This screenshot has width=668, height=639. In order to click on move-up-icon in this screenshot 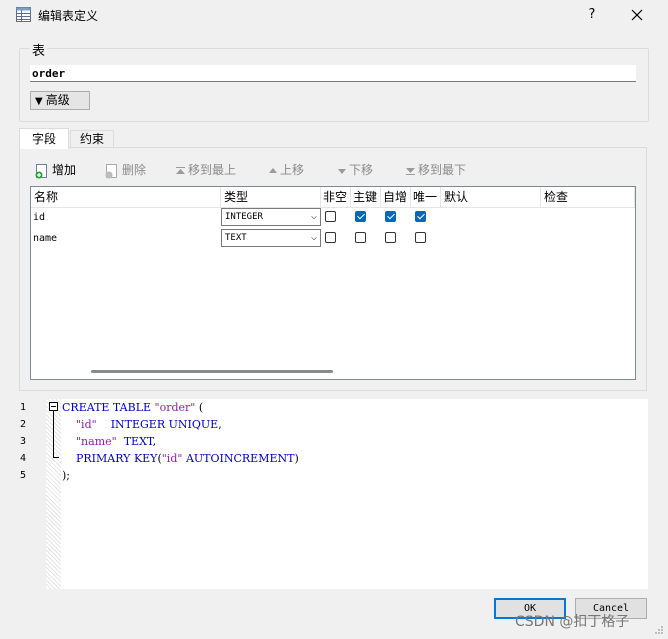, I will do `click(273, 170)`.